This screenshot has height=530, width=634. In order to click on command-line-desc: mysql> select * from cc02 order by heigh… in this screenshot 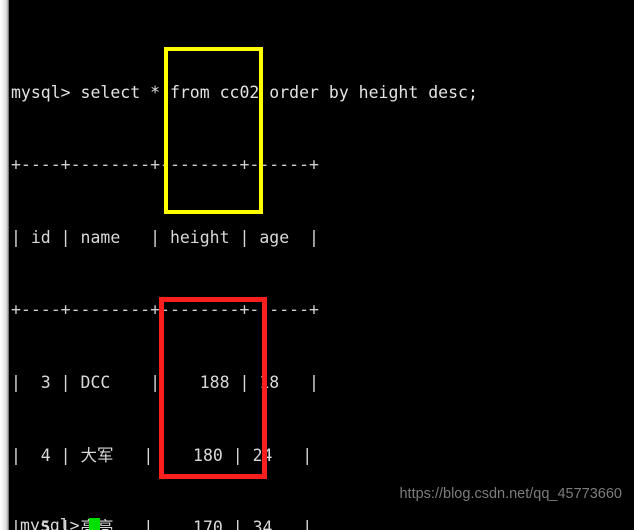, I will do `click(244, 92)`.